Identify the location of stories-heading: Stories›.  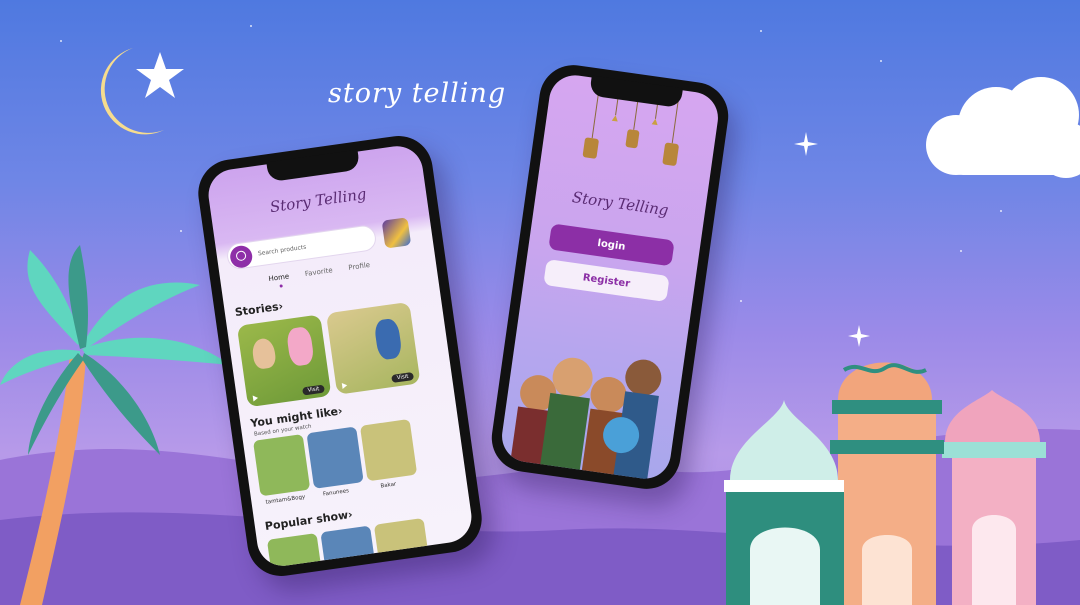
(259, 310).